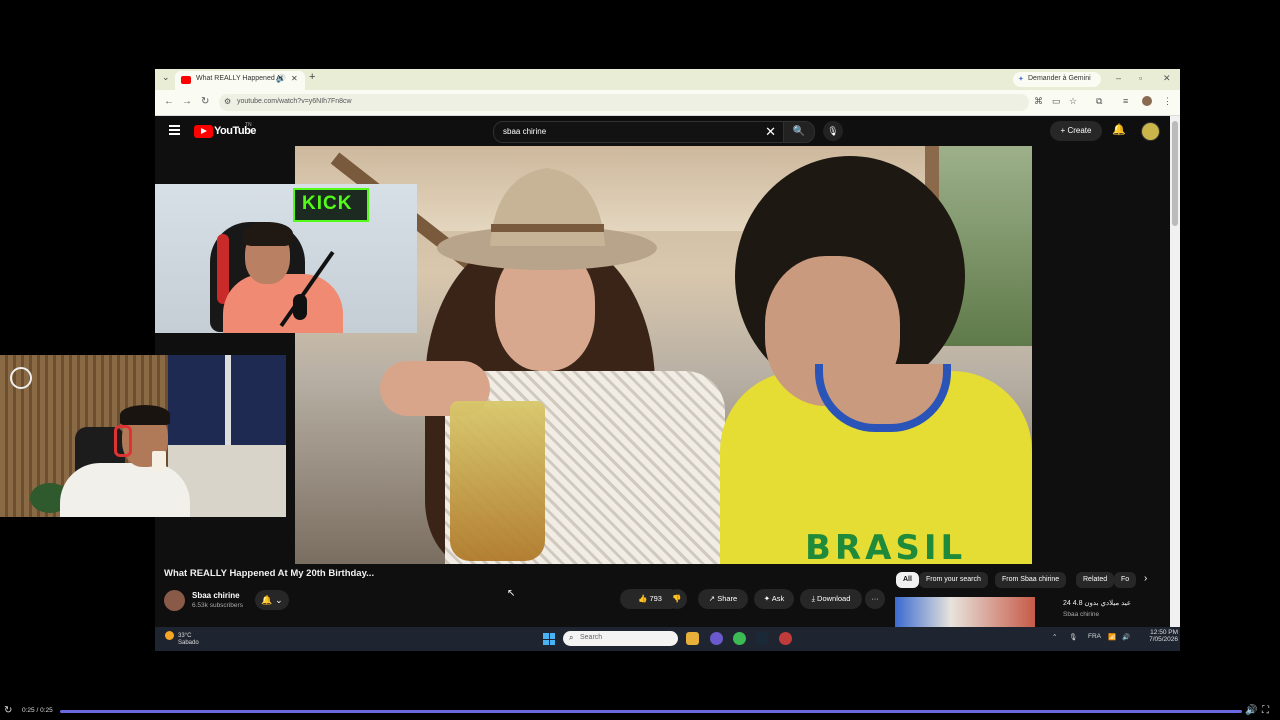  I want to click on tray-mic-icon: 🎙, so click(1073, 637).